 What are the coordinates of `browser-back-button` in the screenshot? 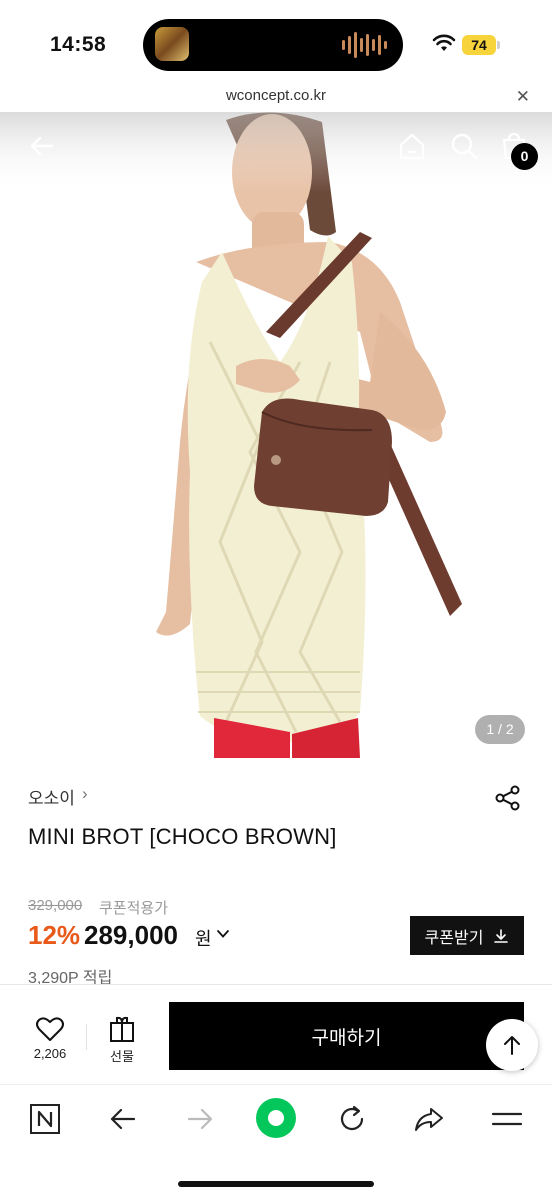 It's located at (123, 1119).